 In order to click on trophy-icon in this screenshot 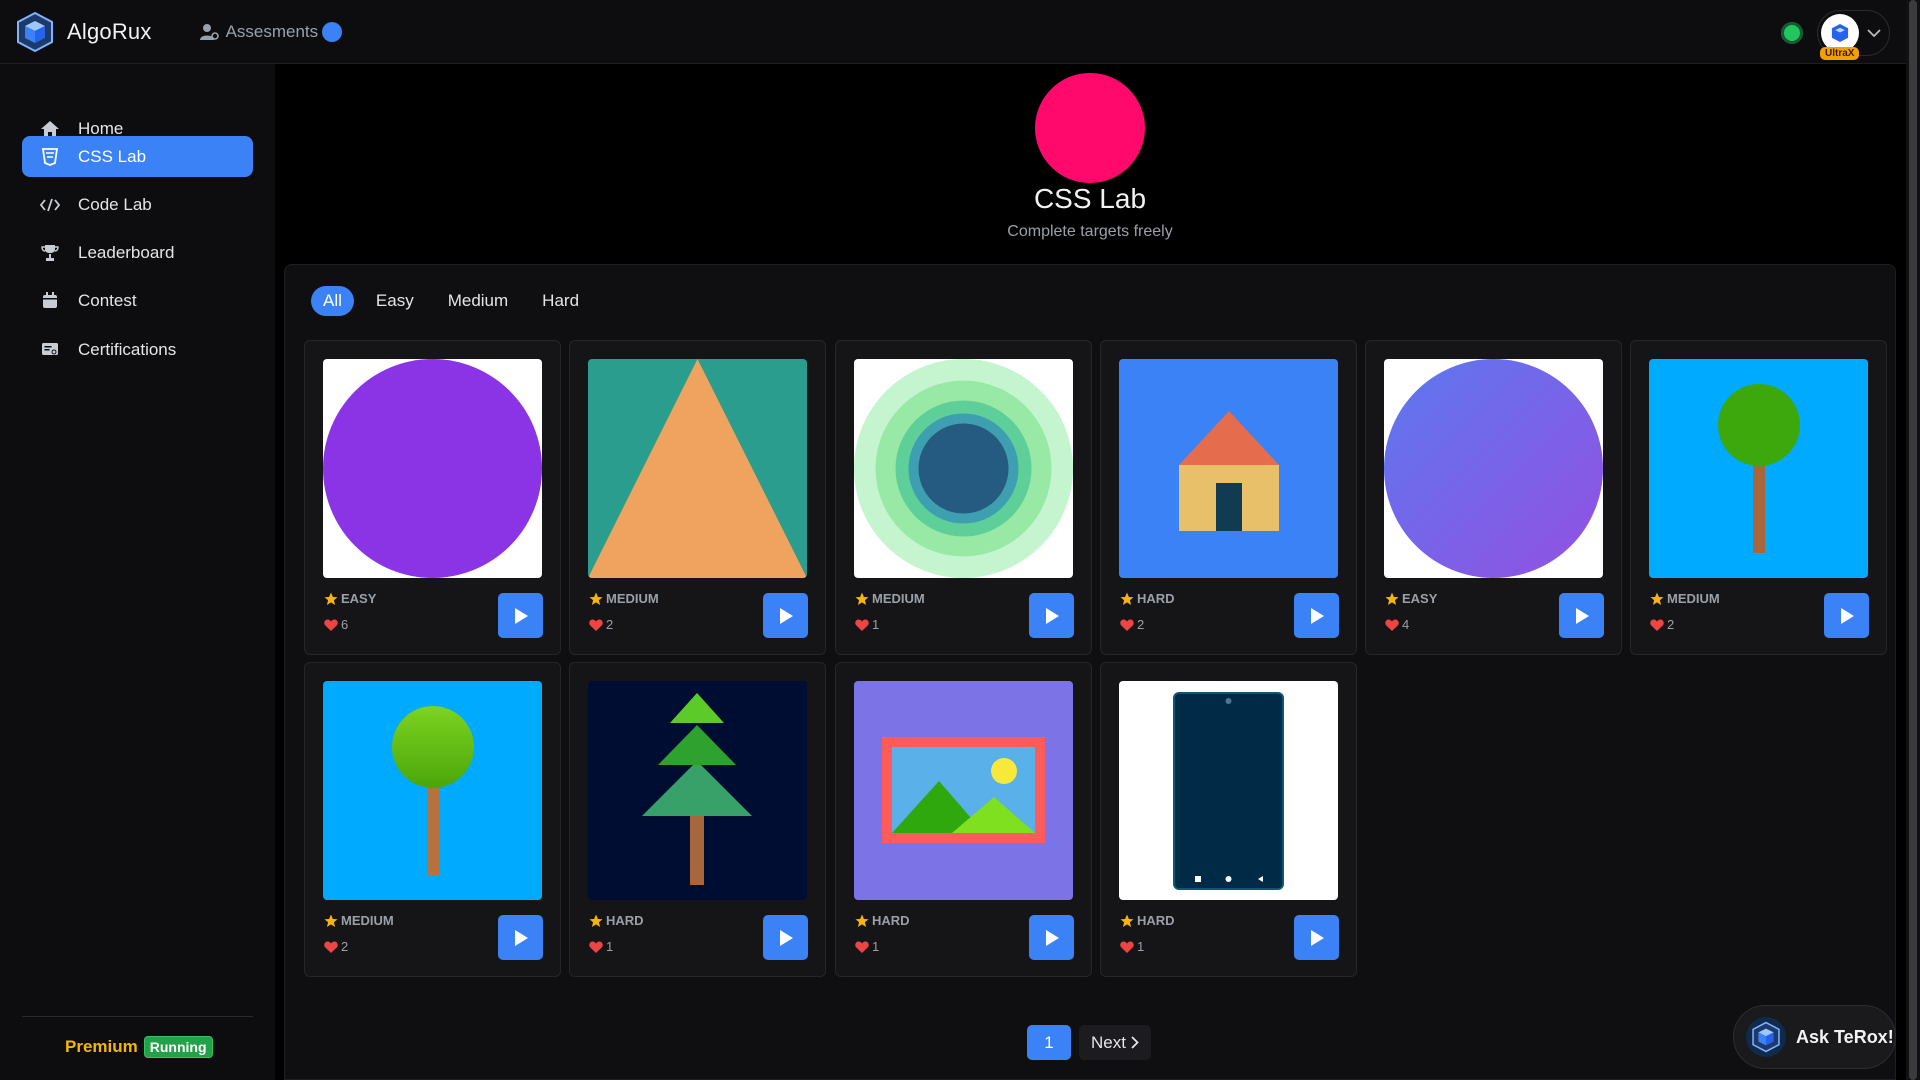, I will do `click(50, 253)`.